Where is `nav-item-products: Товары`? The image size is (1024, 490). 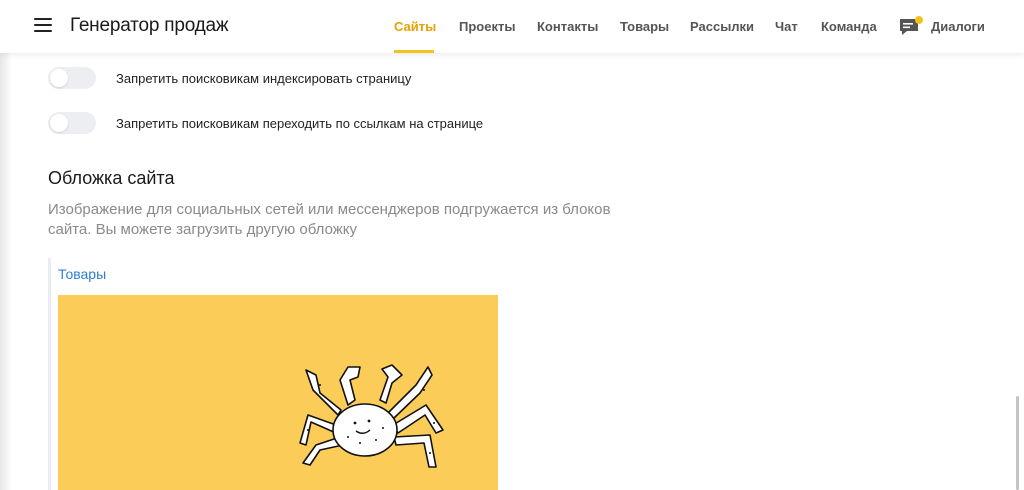
nav-item-products: Товары is located at coordinates (644, 26).